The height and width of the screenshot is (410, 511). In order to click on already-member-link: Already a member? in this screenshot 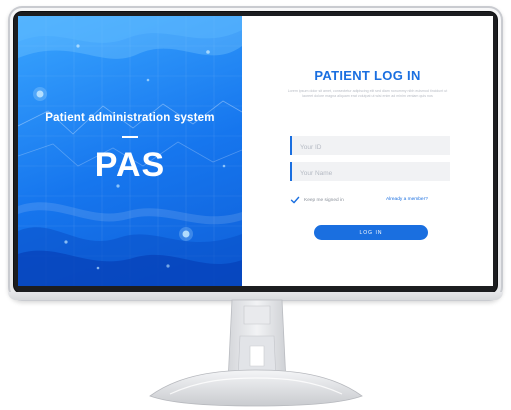, I will do `click(407, 199)`.